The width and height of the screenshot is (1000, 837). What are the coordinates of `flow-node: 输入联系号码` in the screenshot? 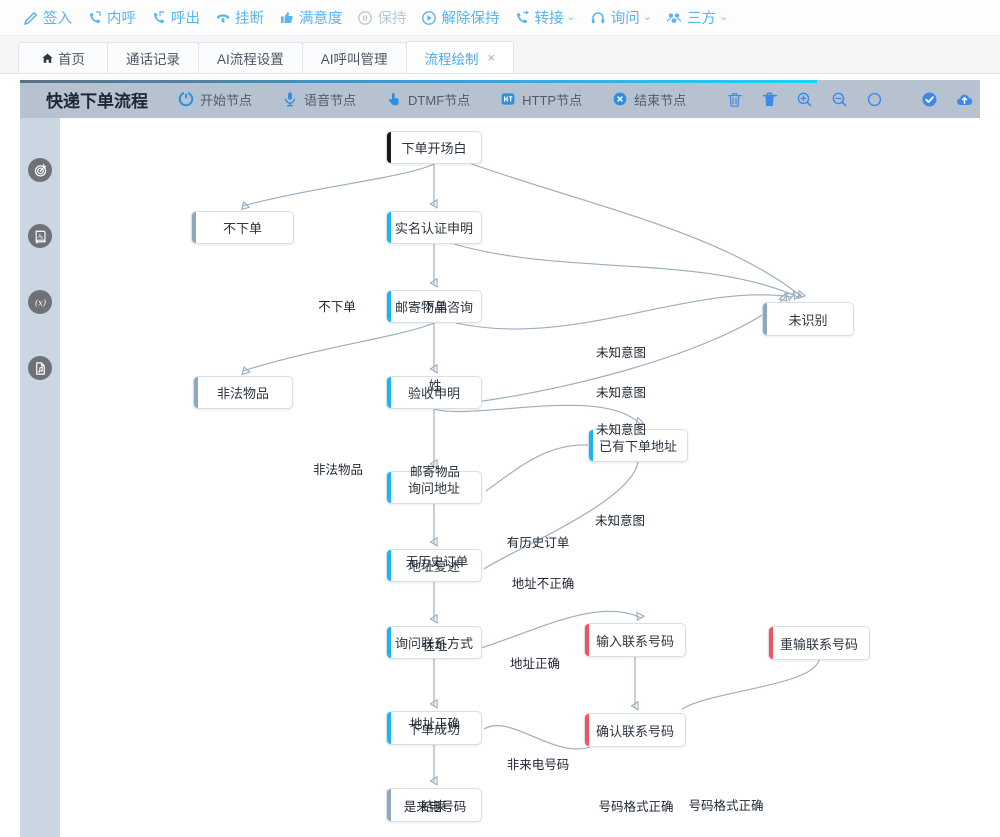 It's located at (635, 640).